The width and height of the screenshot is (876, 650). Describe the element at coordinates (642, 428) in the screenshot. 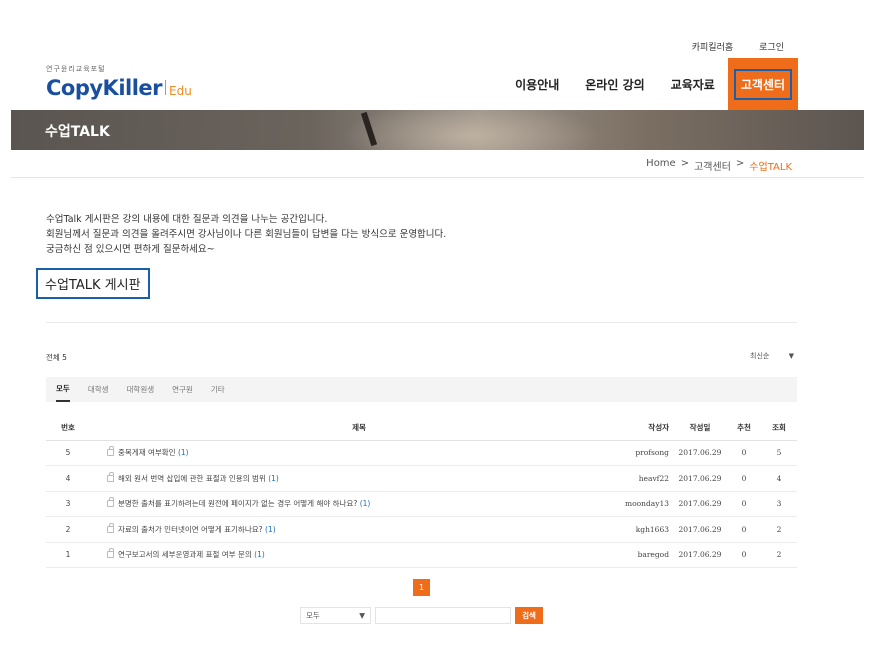

I see `col-author: 작성자` at that location.